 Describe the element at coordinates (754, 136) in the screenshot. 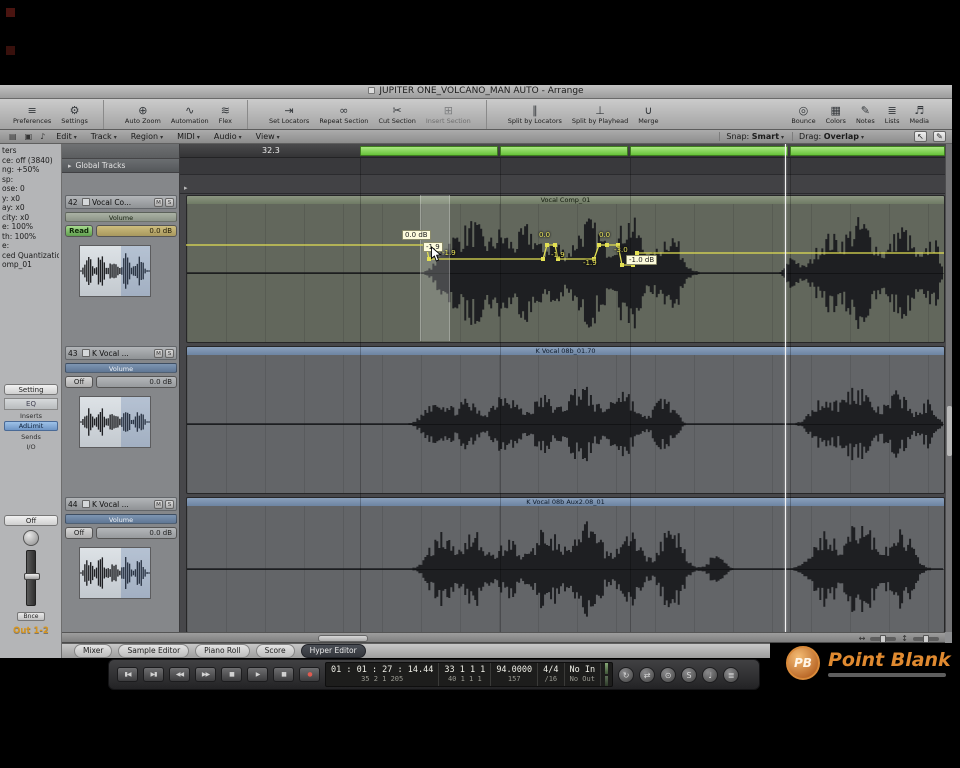

I see `snap-selector: Snap: Smart ▾` at that location.